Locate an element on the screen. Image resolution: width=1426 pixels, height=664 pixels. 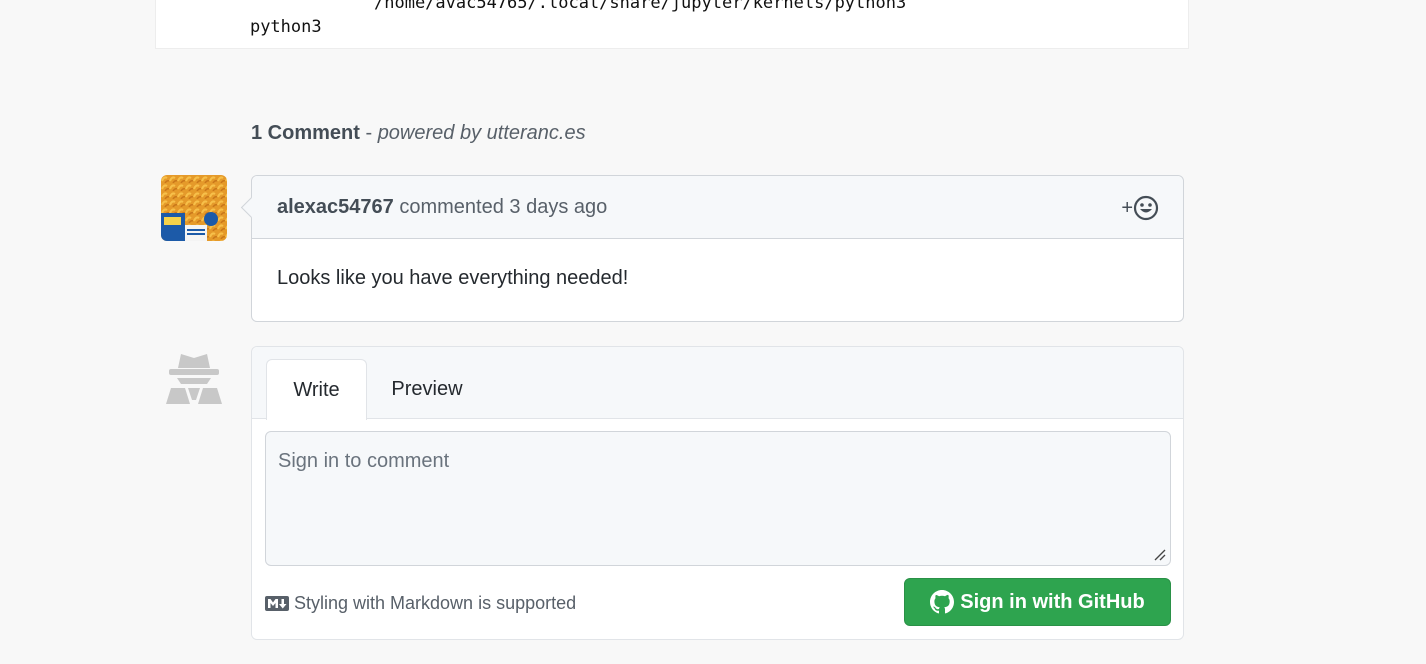
powered-by: powered by utteranc.es is located at coordinates (481, 133).